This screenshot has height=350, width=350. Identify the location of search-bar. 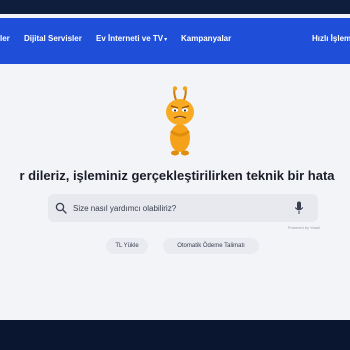
(183, 208).